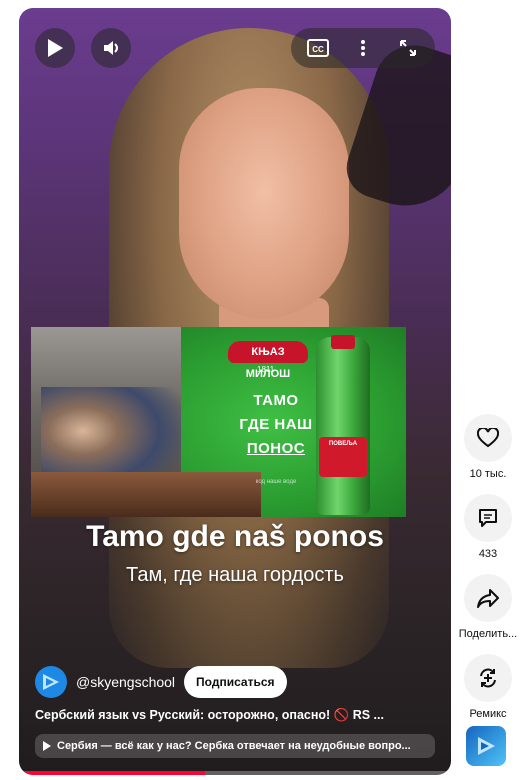  I want to click on audio-source-thumbnail, so click(486, 746).